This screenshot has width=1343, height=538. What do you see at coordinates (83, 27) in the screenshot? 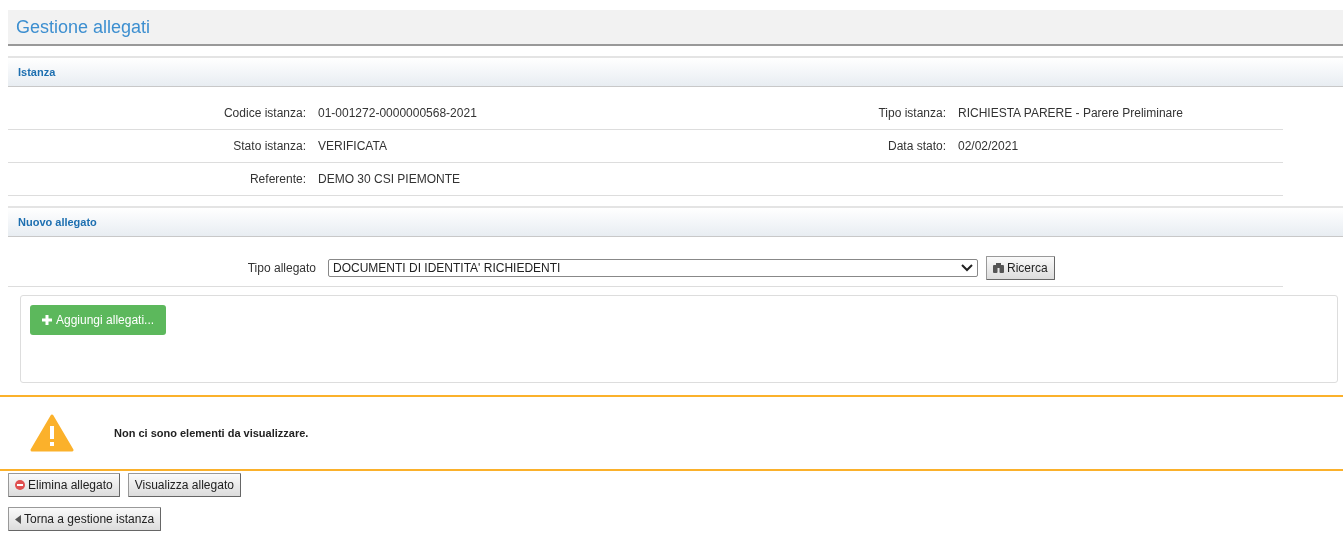
I see `page-title: Gestione allegati` at bounding box center [83, 27].